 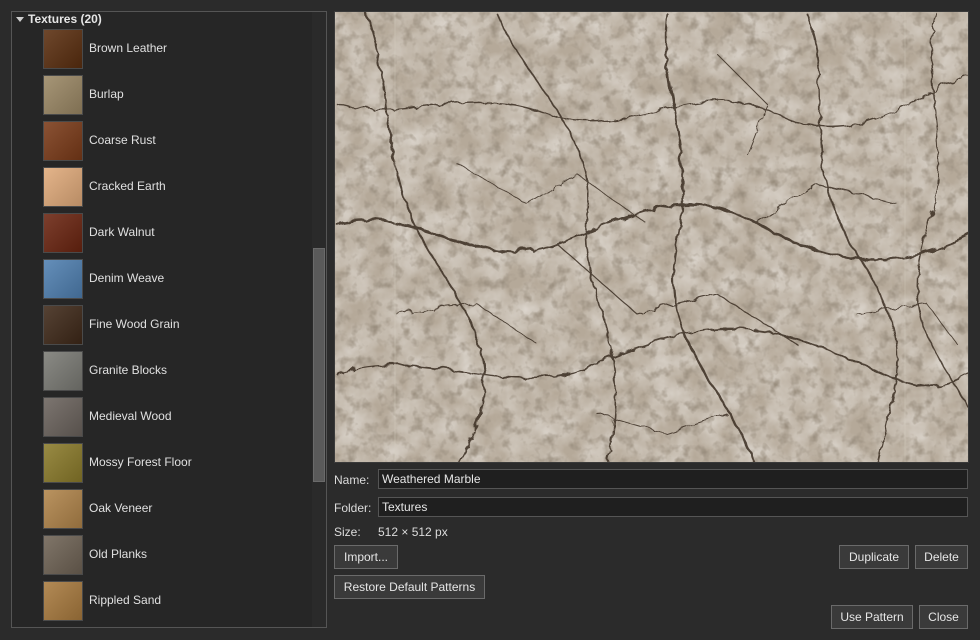 I want to click on pattern-list-item: Fine Wood Grain, so click(x=173, y=325).